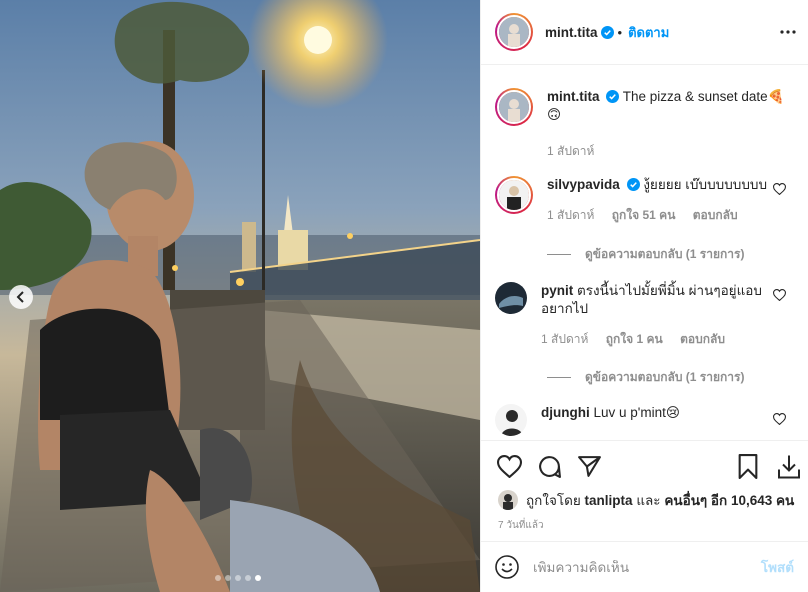  I want to click on comment-username: silvypavida, so click(583, 184).